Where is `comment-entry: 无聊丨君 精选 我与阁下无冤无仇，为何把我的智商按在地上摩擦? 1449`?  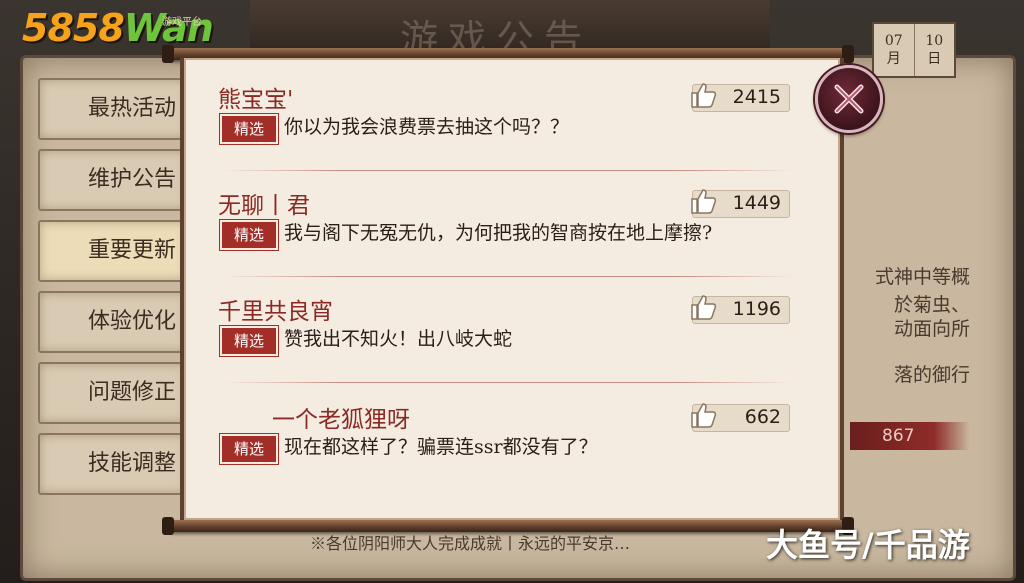 comment-entry: 无聊丨君 精选 我与阁下无冤无仇，为何把我的智商按在地上摩擦? 1449 is located at coordinates (512, 236).